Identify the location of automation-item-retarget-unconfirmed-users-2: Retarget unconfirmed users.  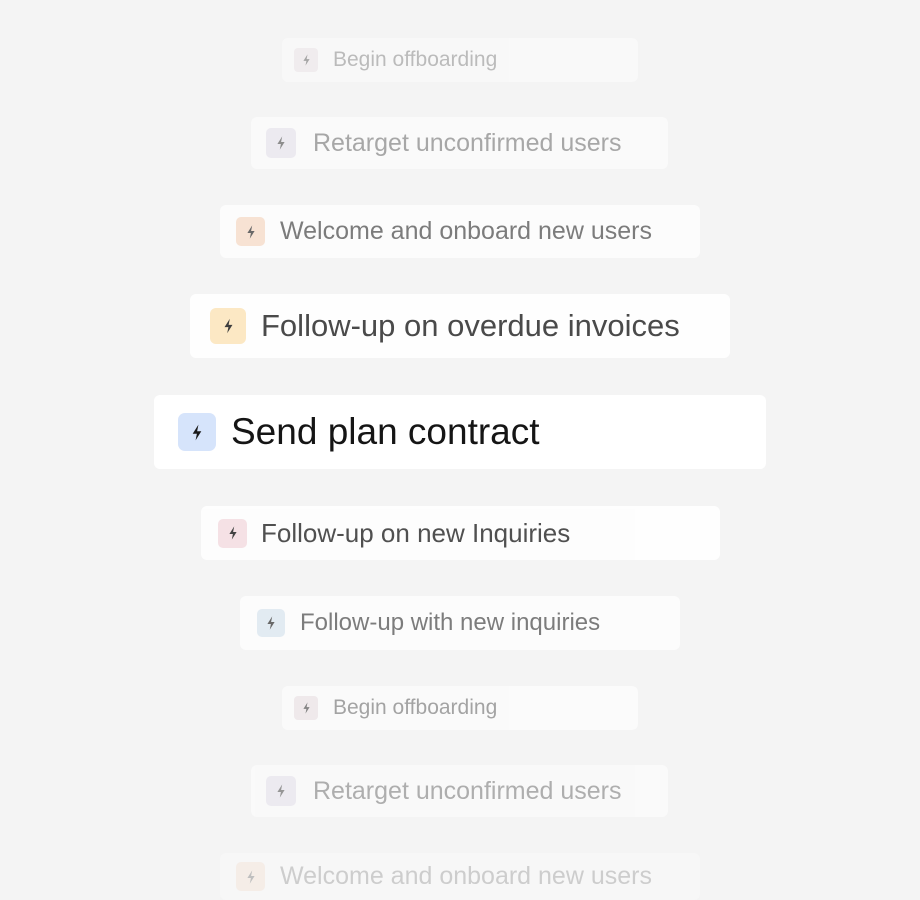
(459, 791).